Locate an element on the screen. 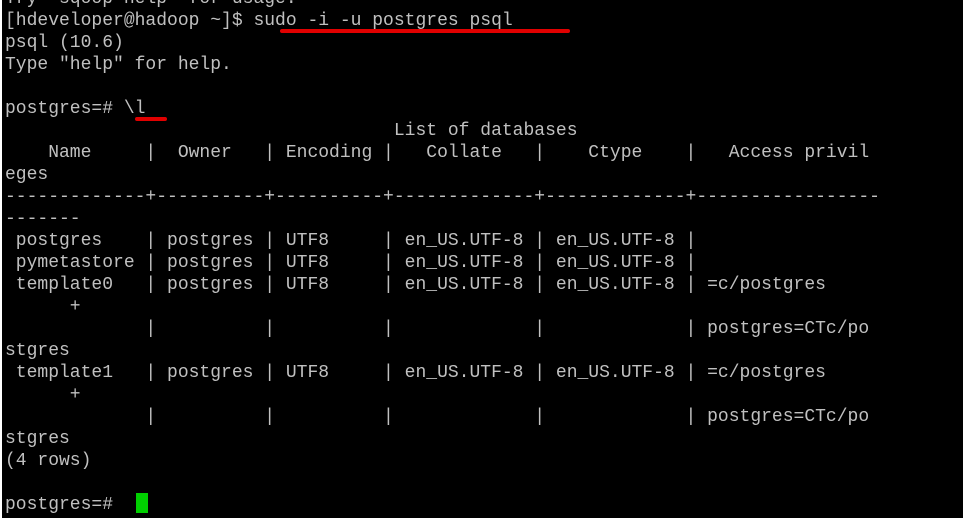 The height and width of the screenshot is (520, 963). row-count: (4 rows) is located at coordinates (48, 461).